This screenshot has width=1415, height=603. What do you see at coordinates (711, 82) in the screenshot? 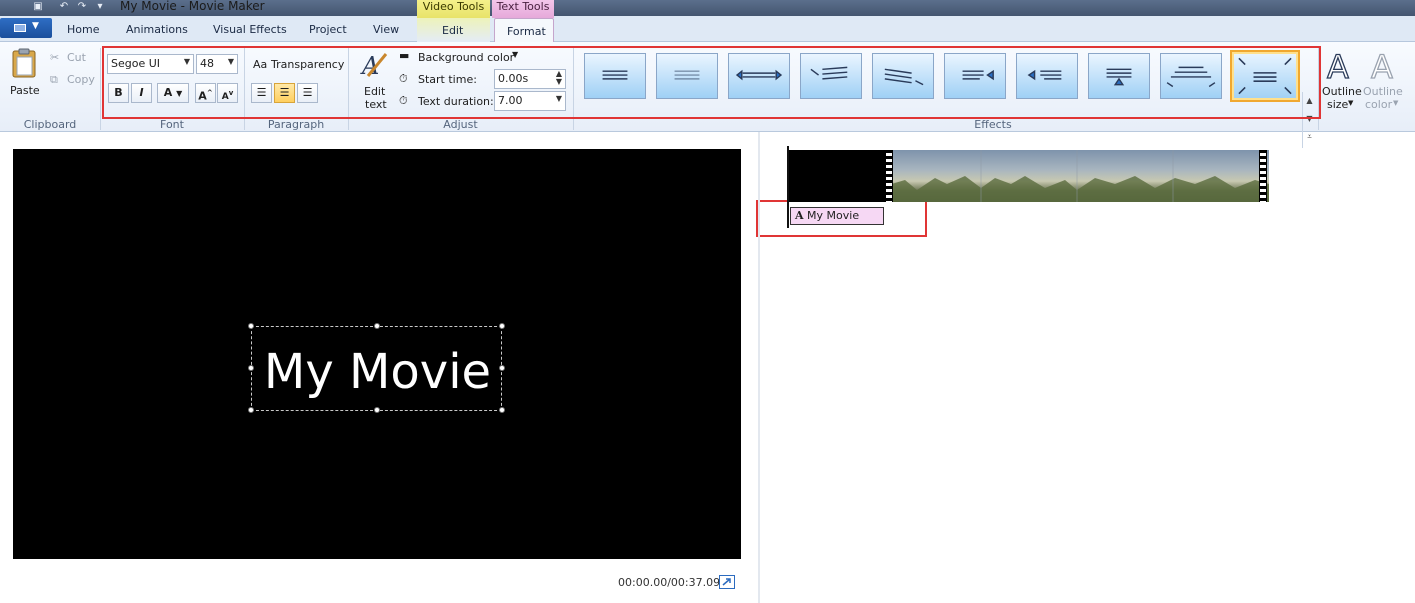
I see `highlight-ribbon-box` at bounding box center [711, 82].